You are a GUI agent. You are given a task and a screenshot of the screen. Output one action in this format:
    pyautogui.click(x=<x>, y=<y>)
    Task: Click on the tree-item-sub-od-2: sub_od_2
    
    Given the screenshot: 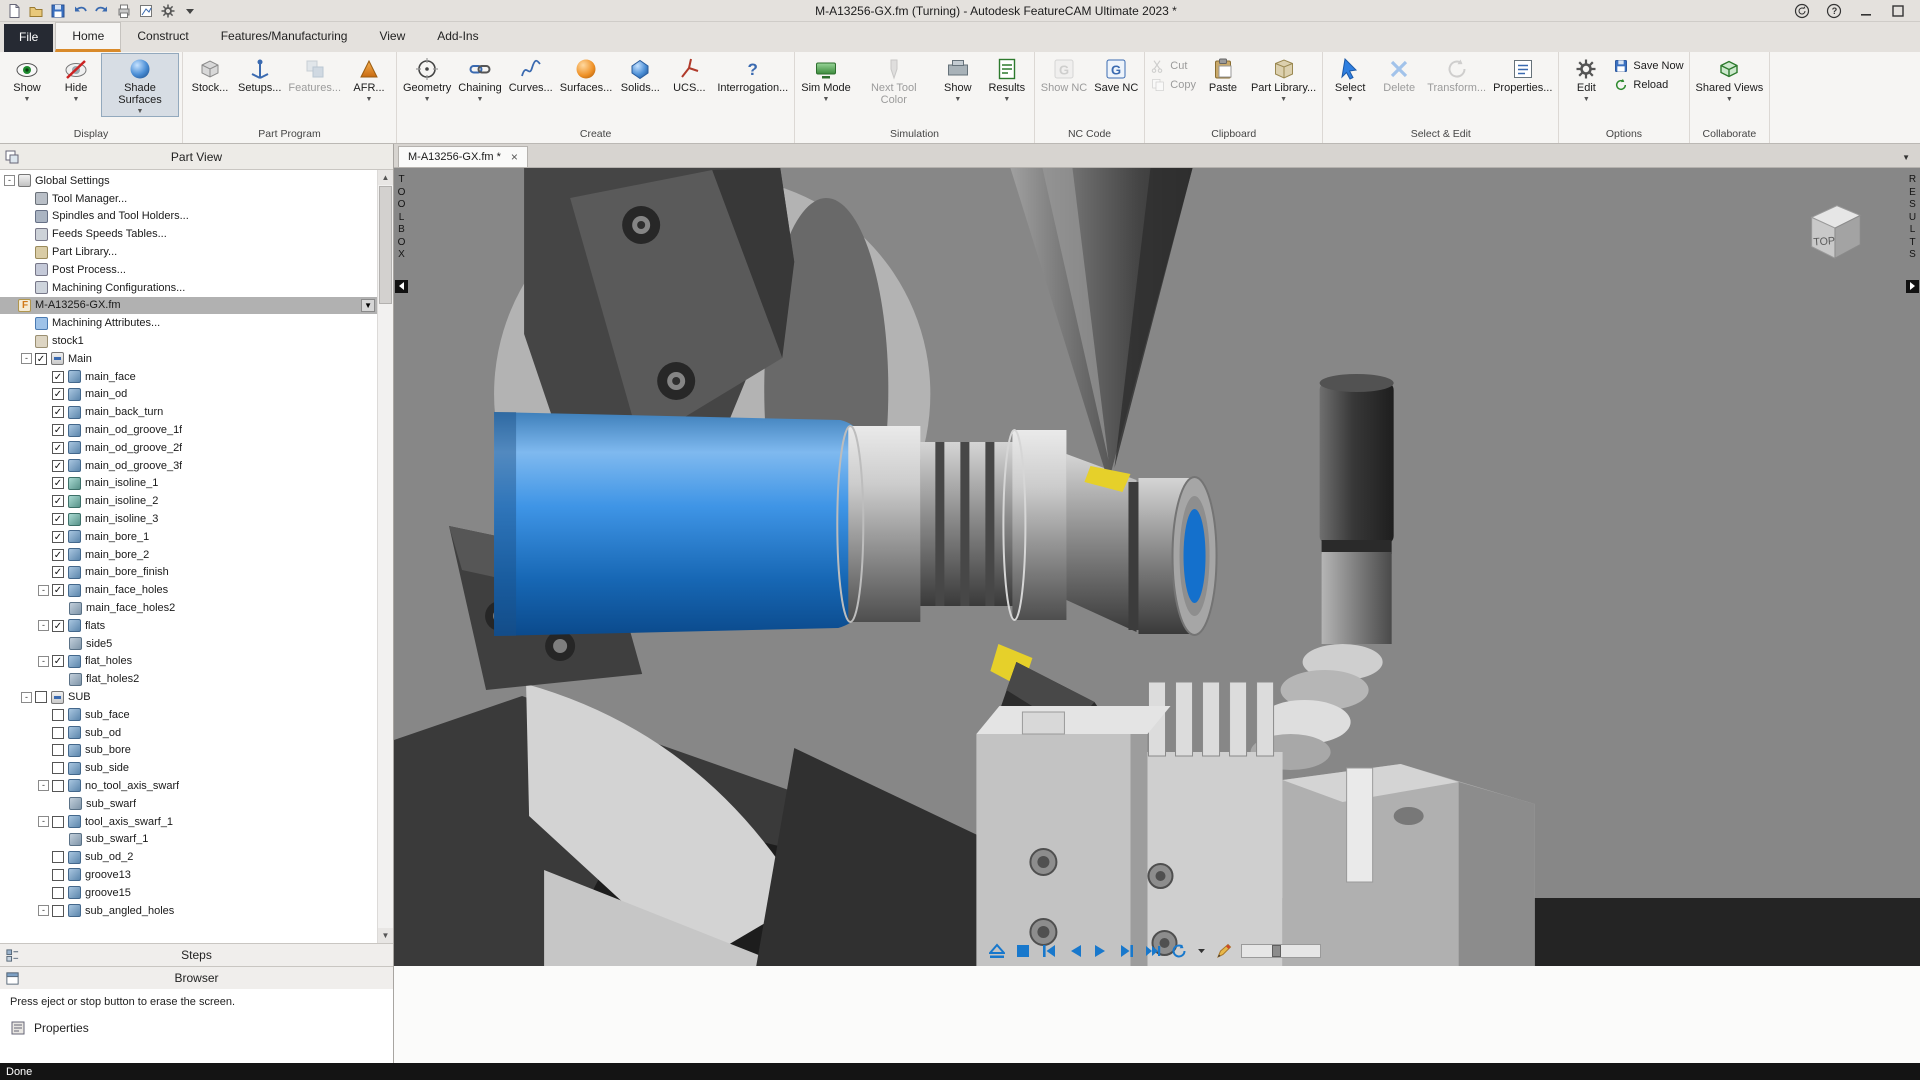 What is the action you would take?
    pyautogui.click(x=196, y=857)
    